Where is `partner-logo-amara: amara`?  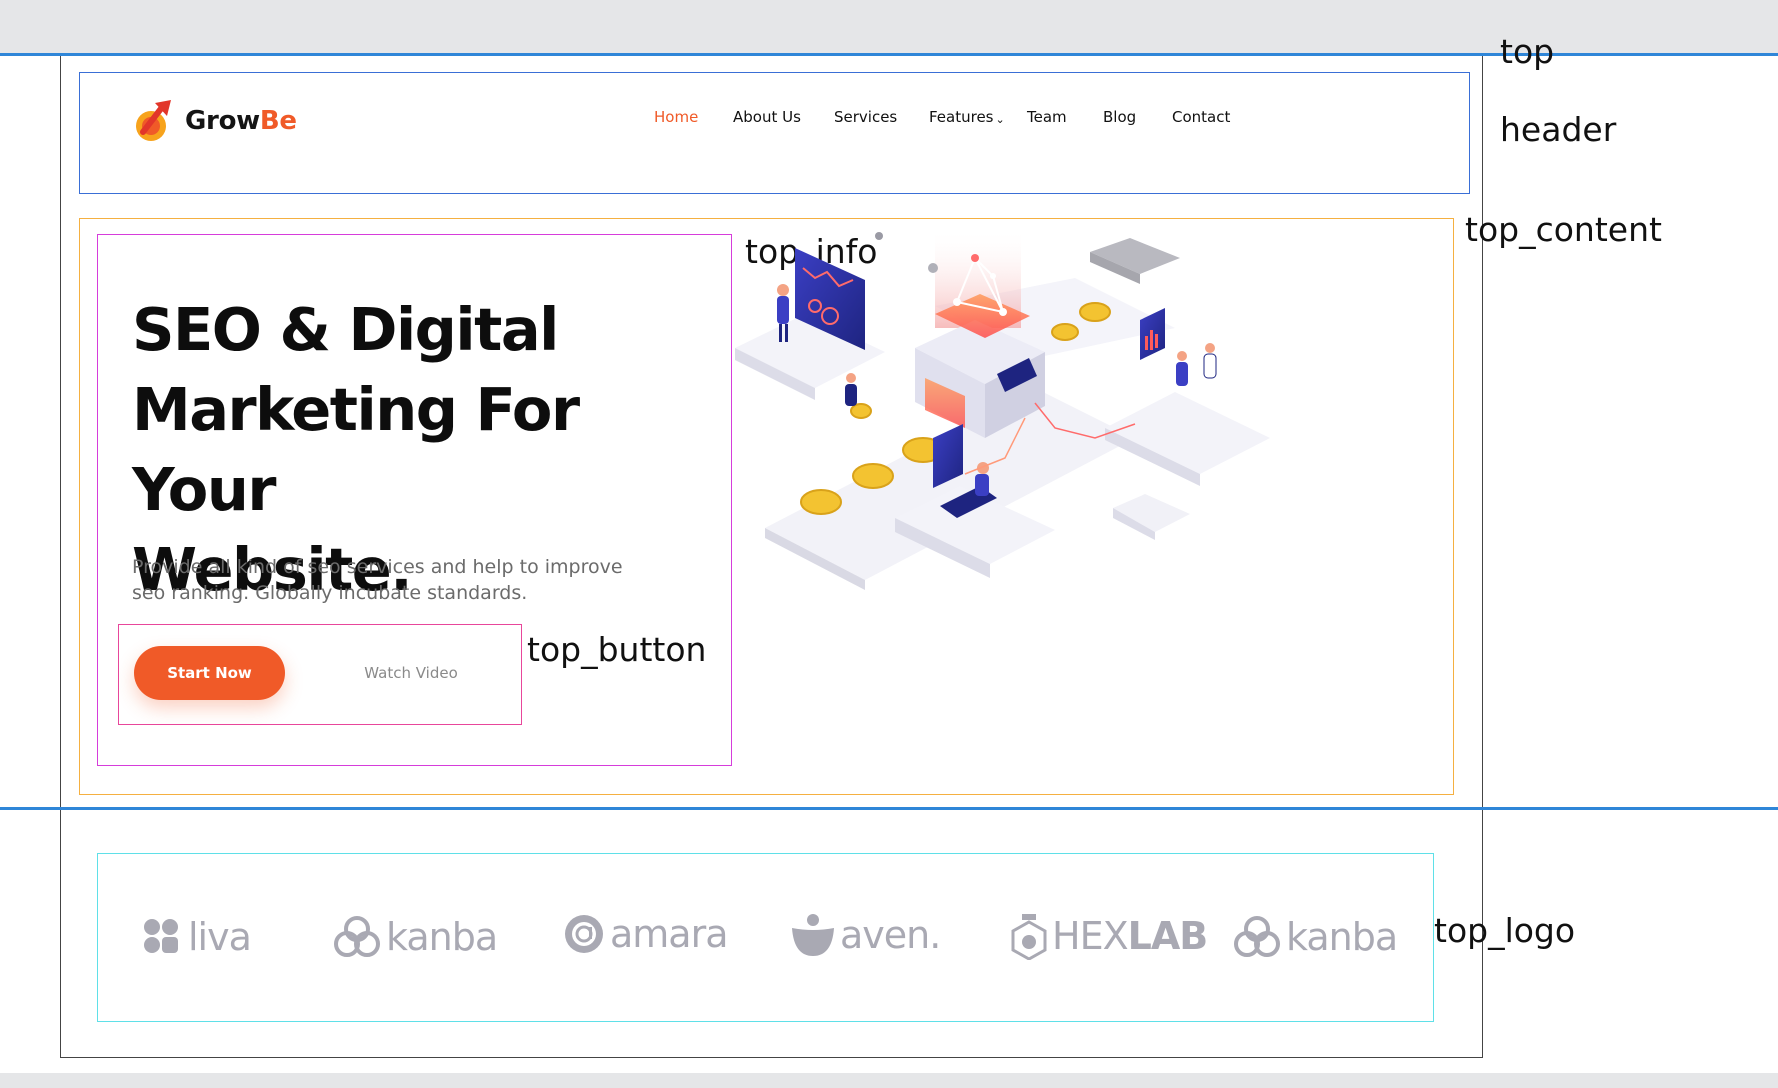 partner-logo-amara: amara is located at coordinates (645, 934).